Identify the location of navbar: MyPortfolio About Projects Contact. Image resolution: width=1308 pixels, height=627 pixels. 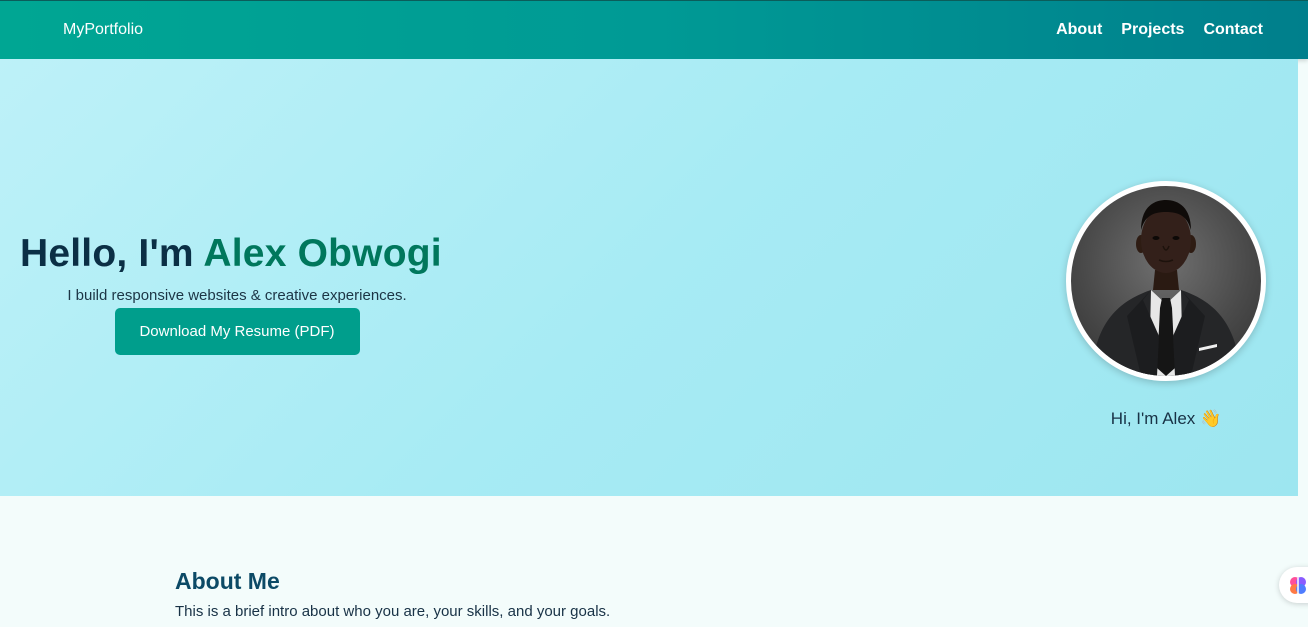
(654, 29).